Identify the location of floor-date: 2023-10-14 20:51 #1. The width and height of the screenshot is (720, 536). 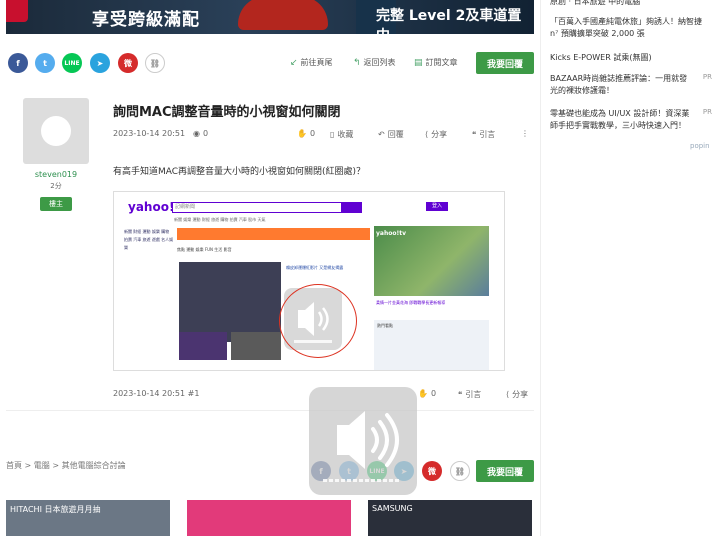
(156, 393).